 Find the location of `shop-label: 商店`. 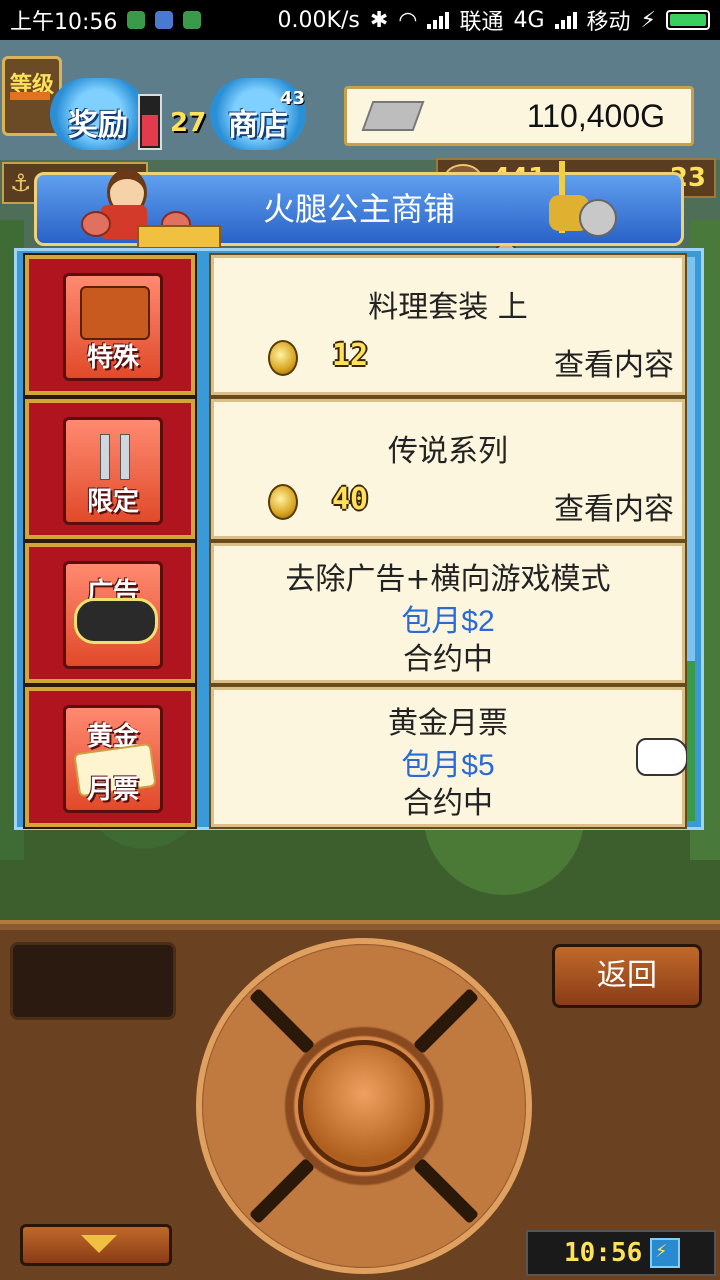

shop-label: 商店 is located at coordinates (258, 125).